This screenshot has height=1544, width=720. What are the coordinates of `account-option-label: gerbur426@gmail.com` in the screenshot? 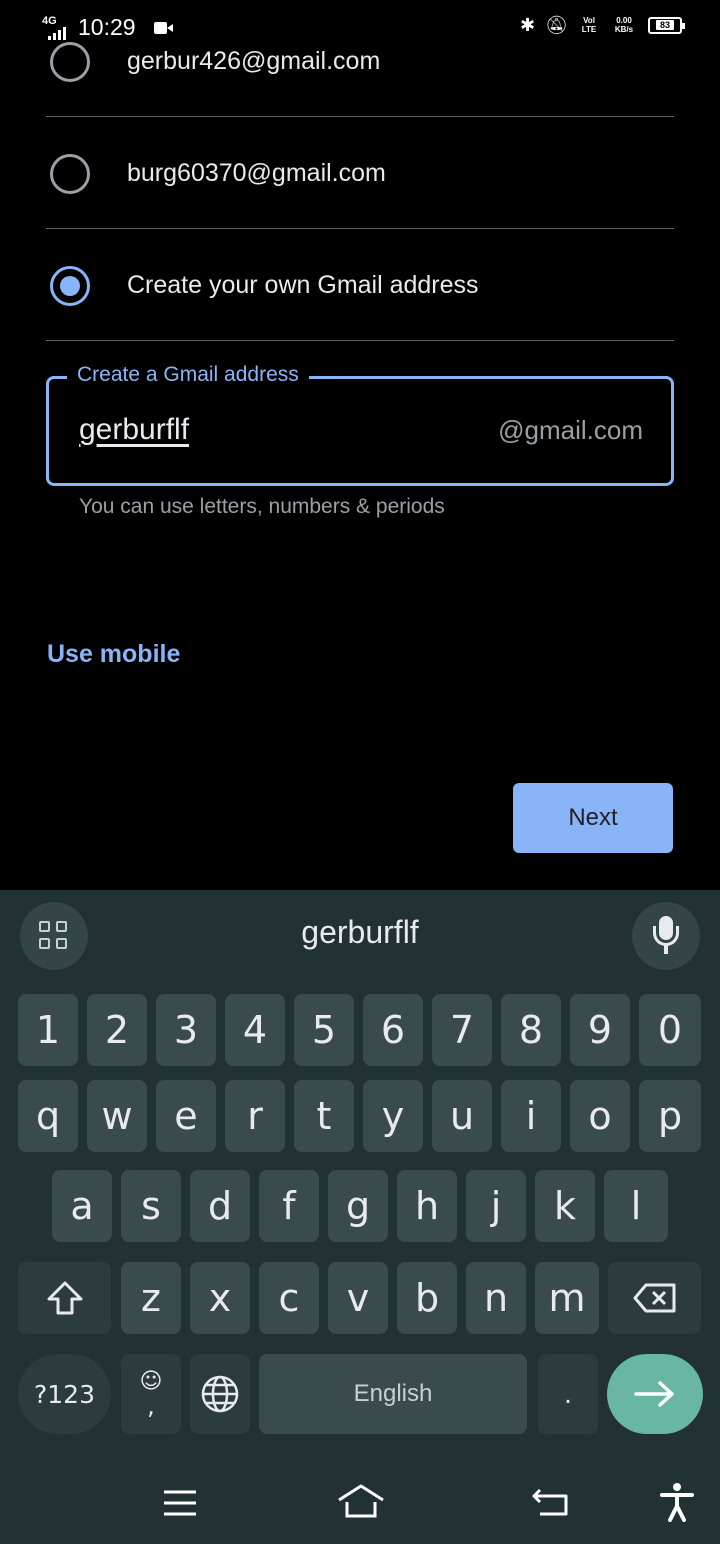 It's located at (254, 61).